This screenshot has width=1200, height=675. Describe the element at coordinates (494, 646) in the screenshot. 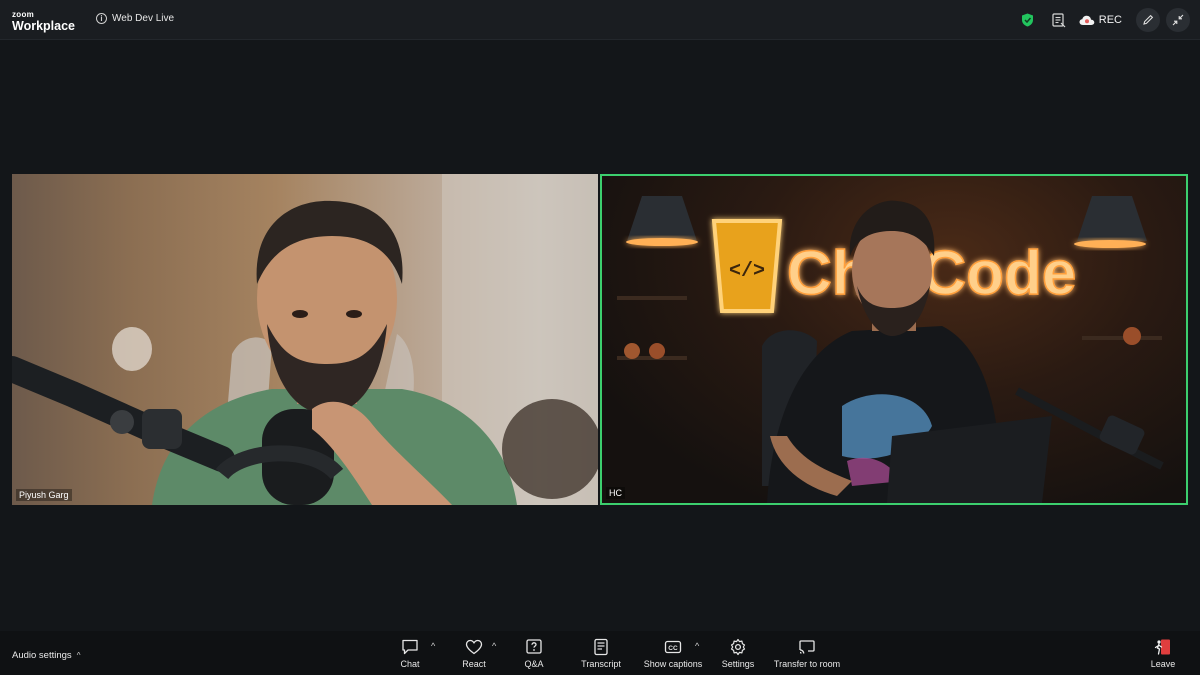

I see `react-options-chevron-icon: ^` at that location.